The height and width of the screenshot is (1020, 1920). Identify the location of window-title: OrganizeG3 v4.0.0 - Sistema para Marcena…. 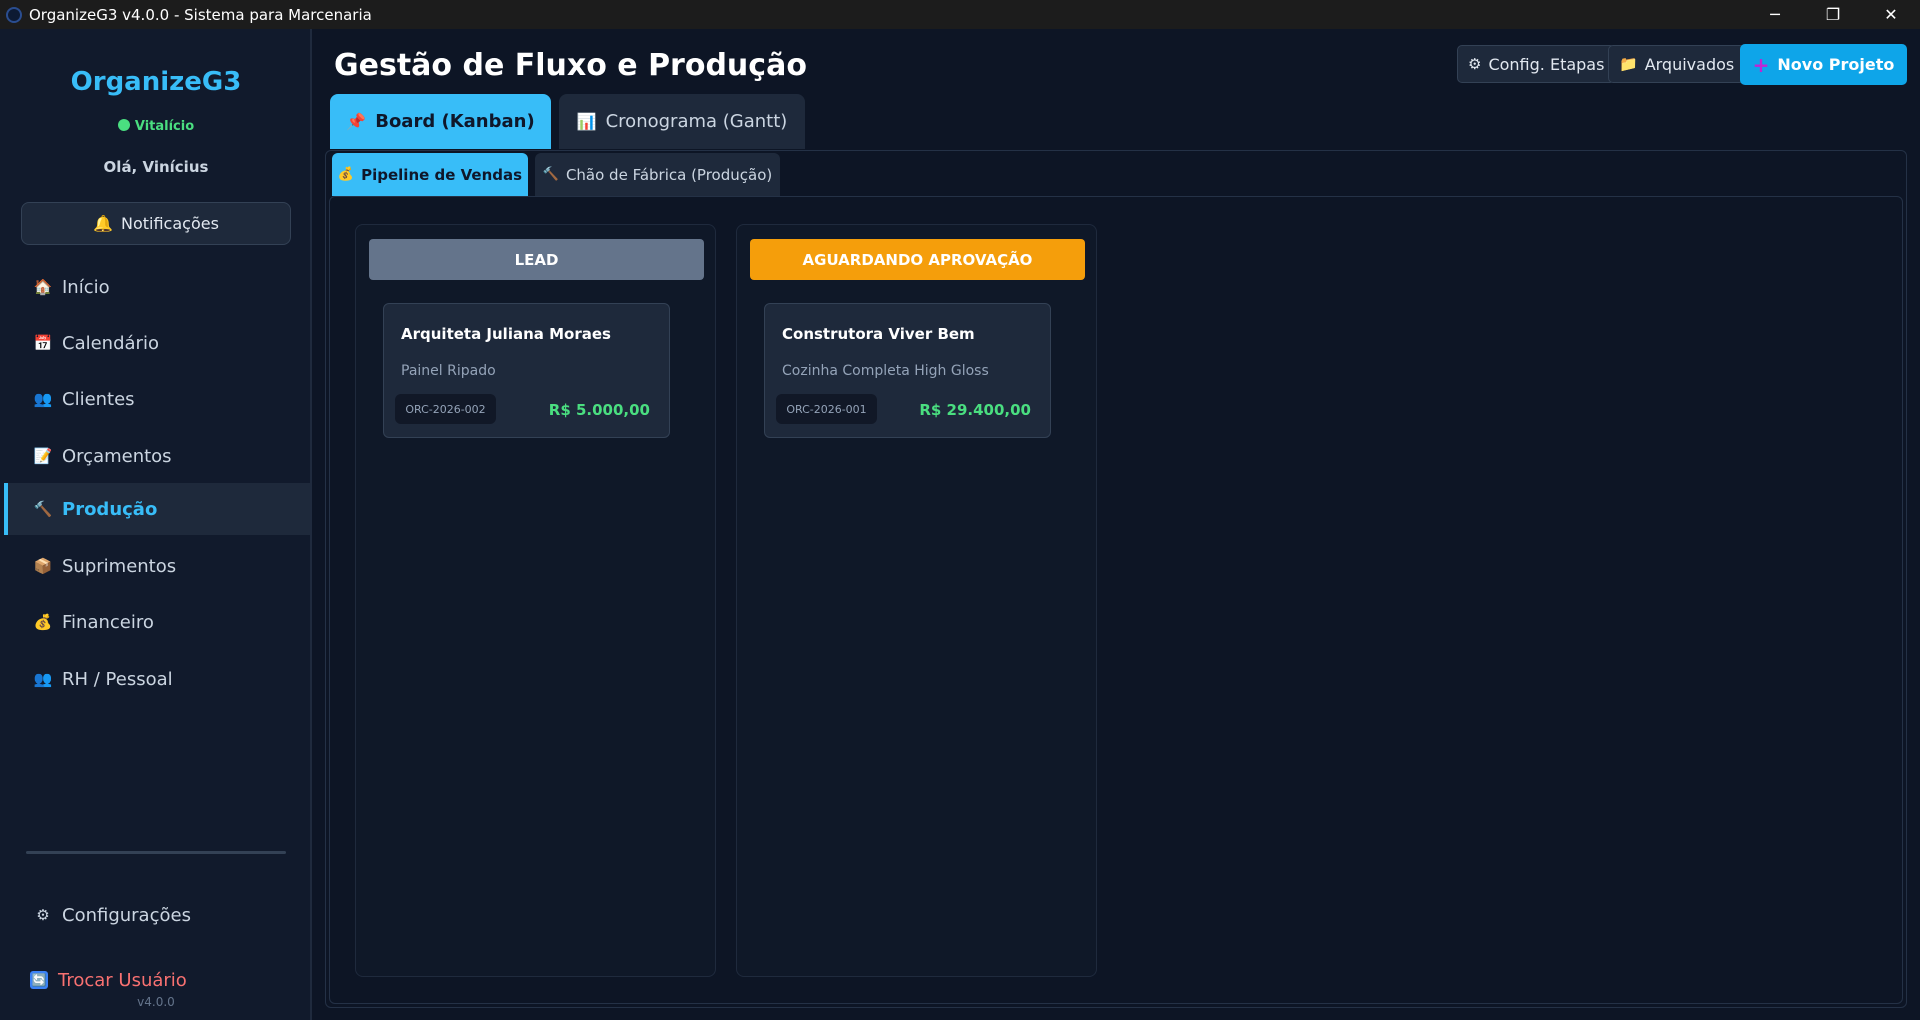
(200, 14).